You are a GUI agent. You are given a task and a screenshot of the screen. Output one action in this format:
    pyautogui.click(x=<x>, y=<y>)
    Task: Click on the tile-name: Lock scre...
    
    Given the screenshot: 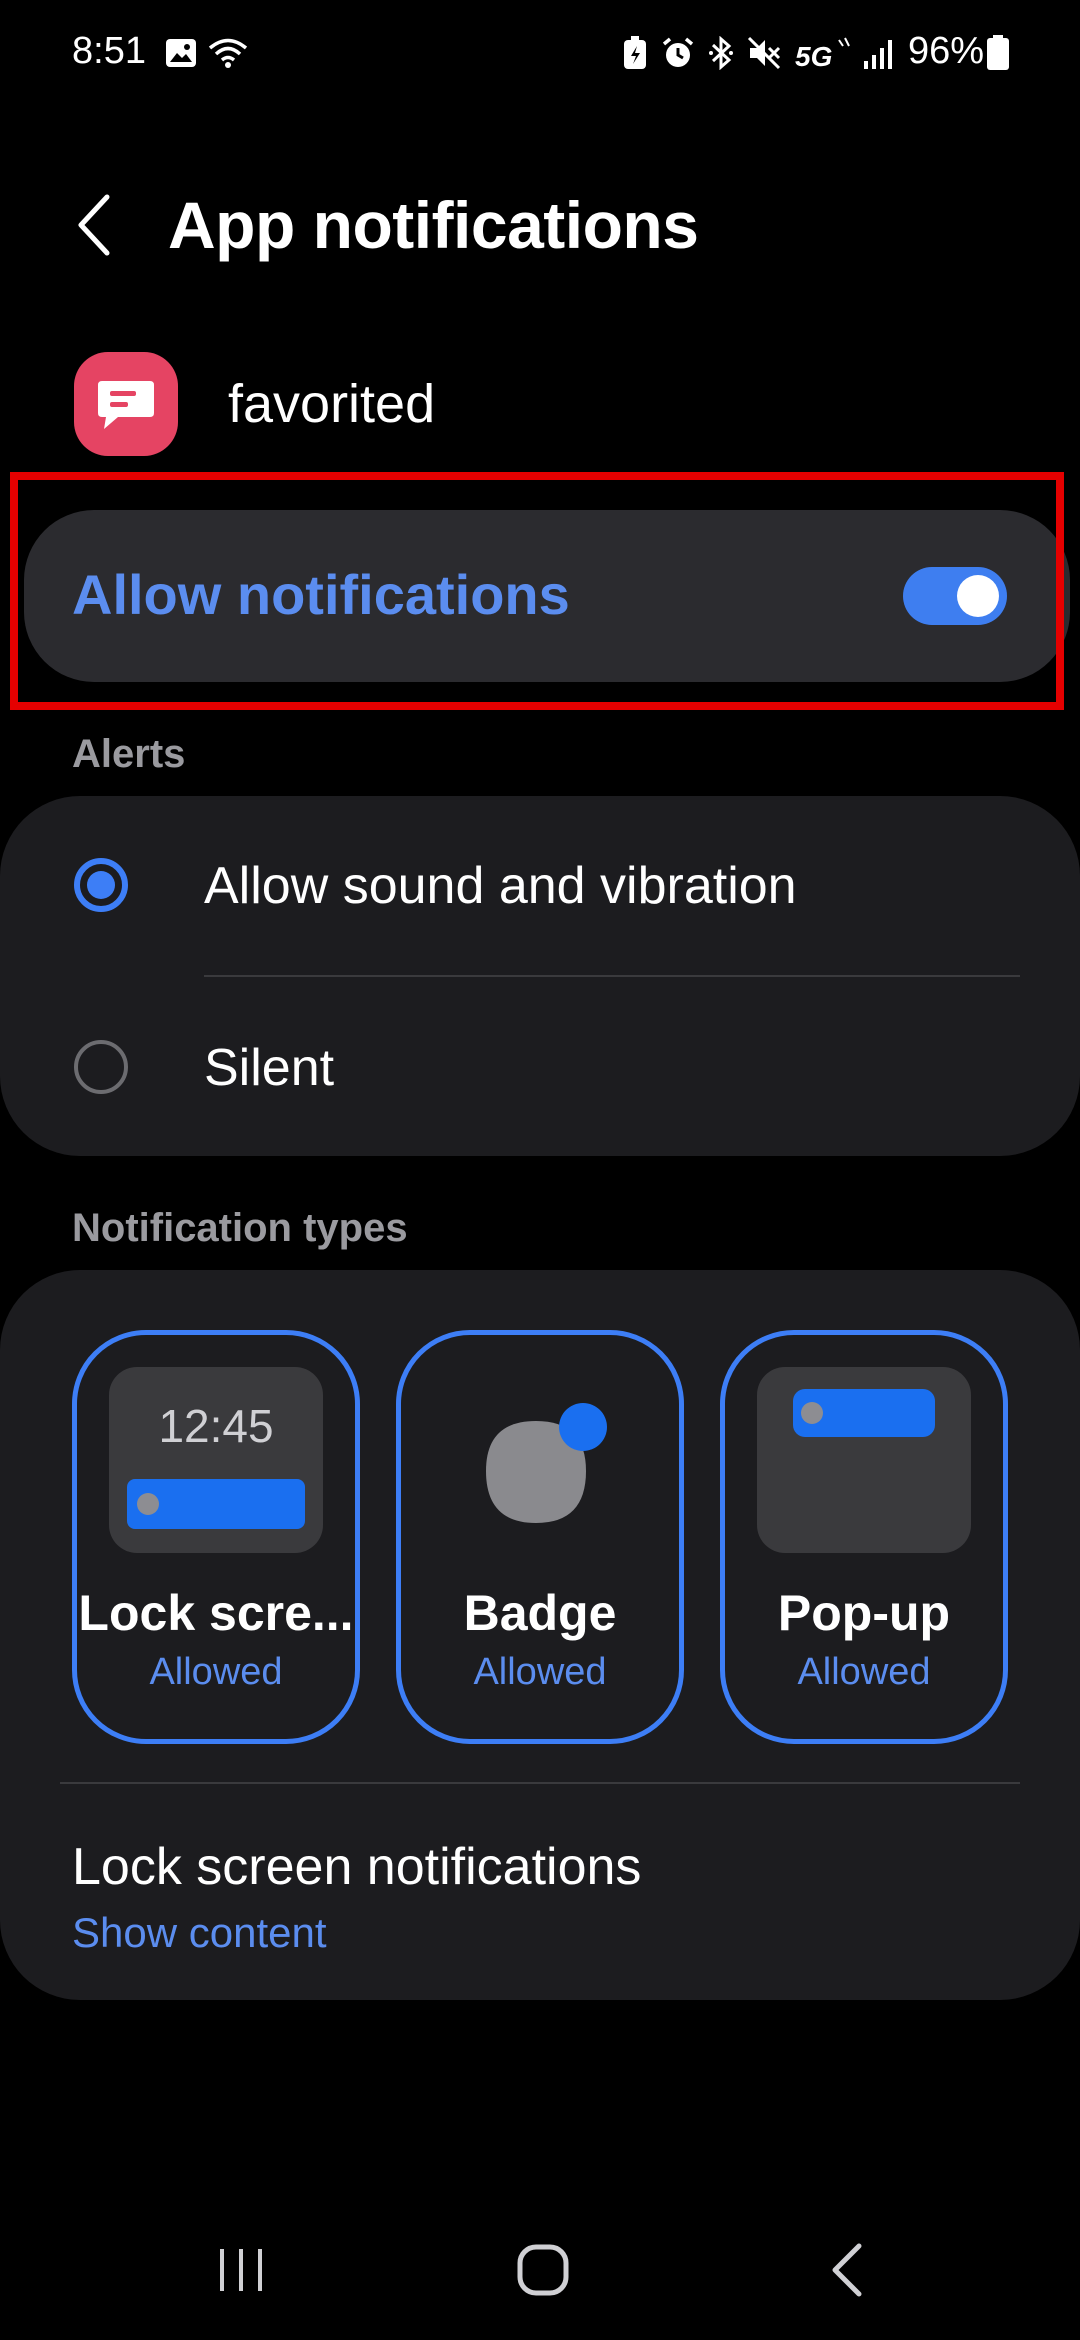 What is the action you would take?
    pyautogui.click(x=216, y=1613)
    